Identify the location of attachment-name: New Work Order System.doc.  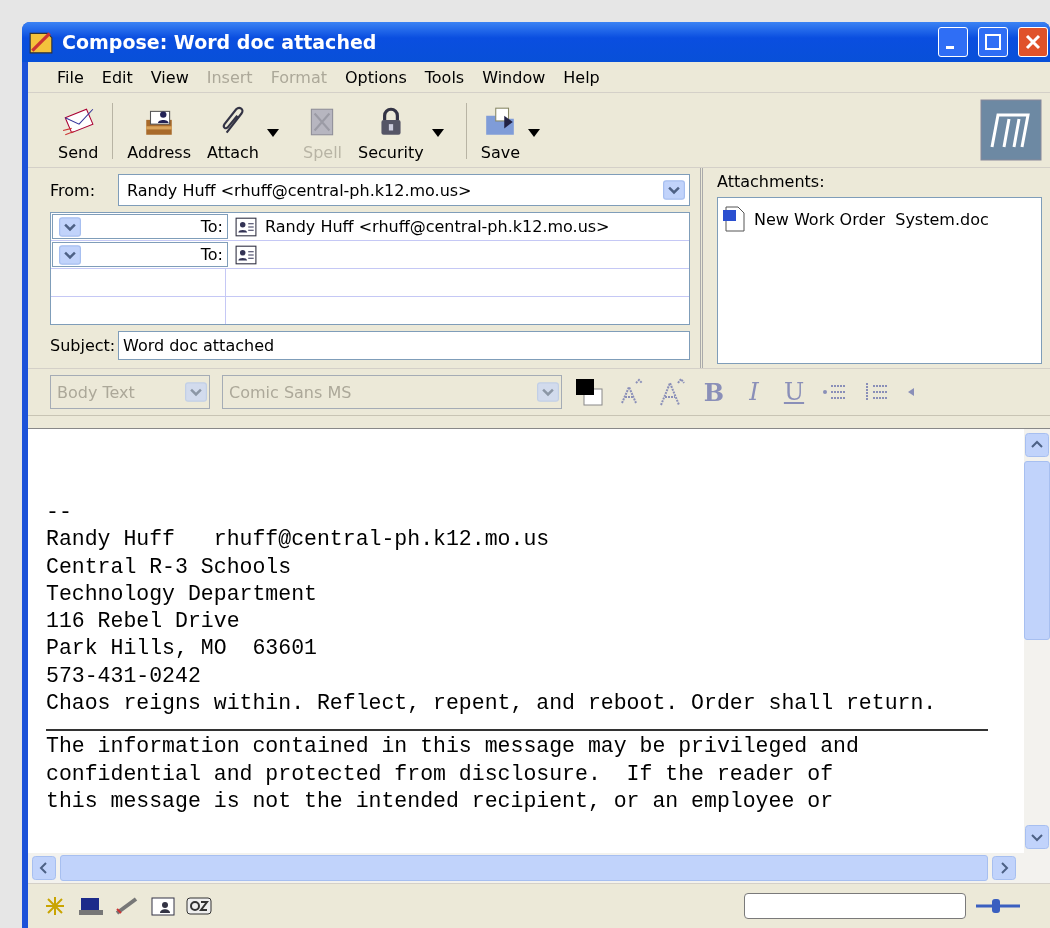
(871, 219).